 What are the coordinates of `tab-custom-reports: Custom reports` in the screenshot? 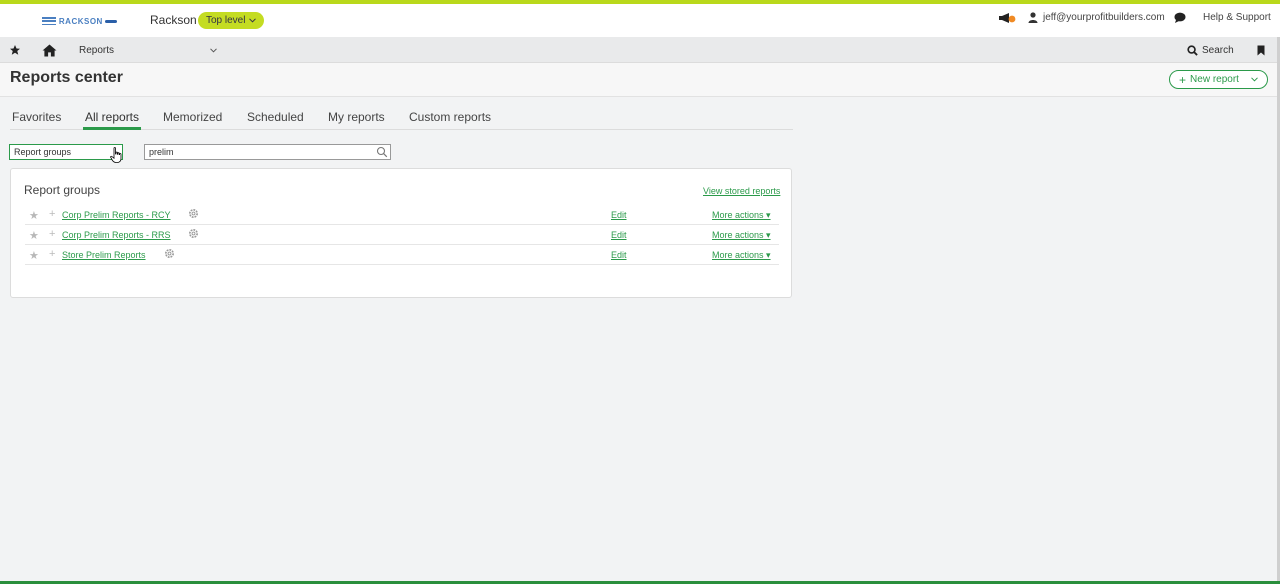 It's located at (450, 120).